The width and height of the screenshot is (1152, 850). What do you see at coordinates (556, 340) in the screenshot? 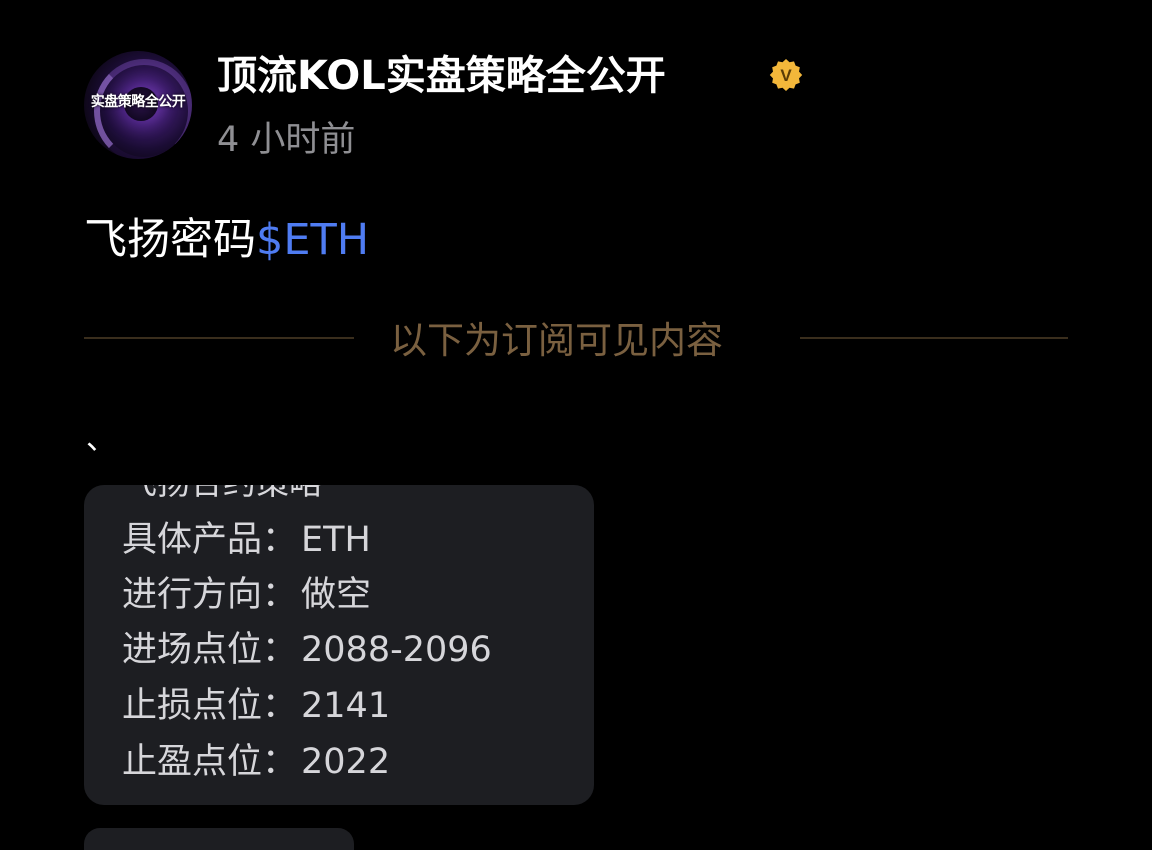
I see `subscriber-divider-label: 以下为订阅可见内容` at bounding box center [556, 340].